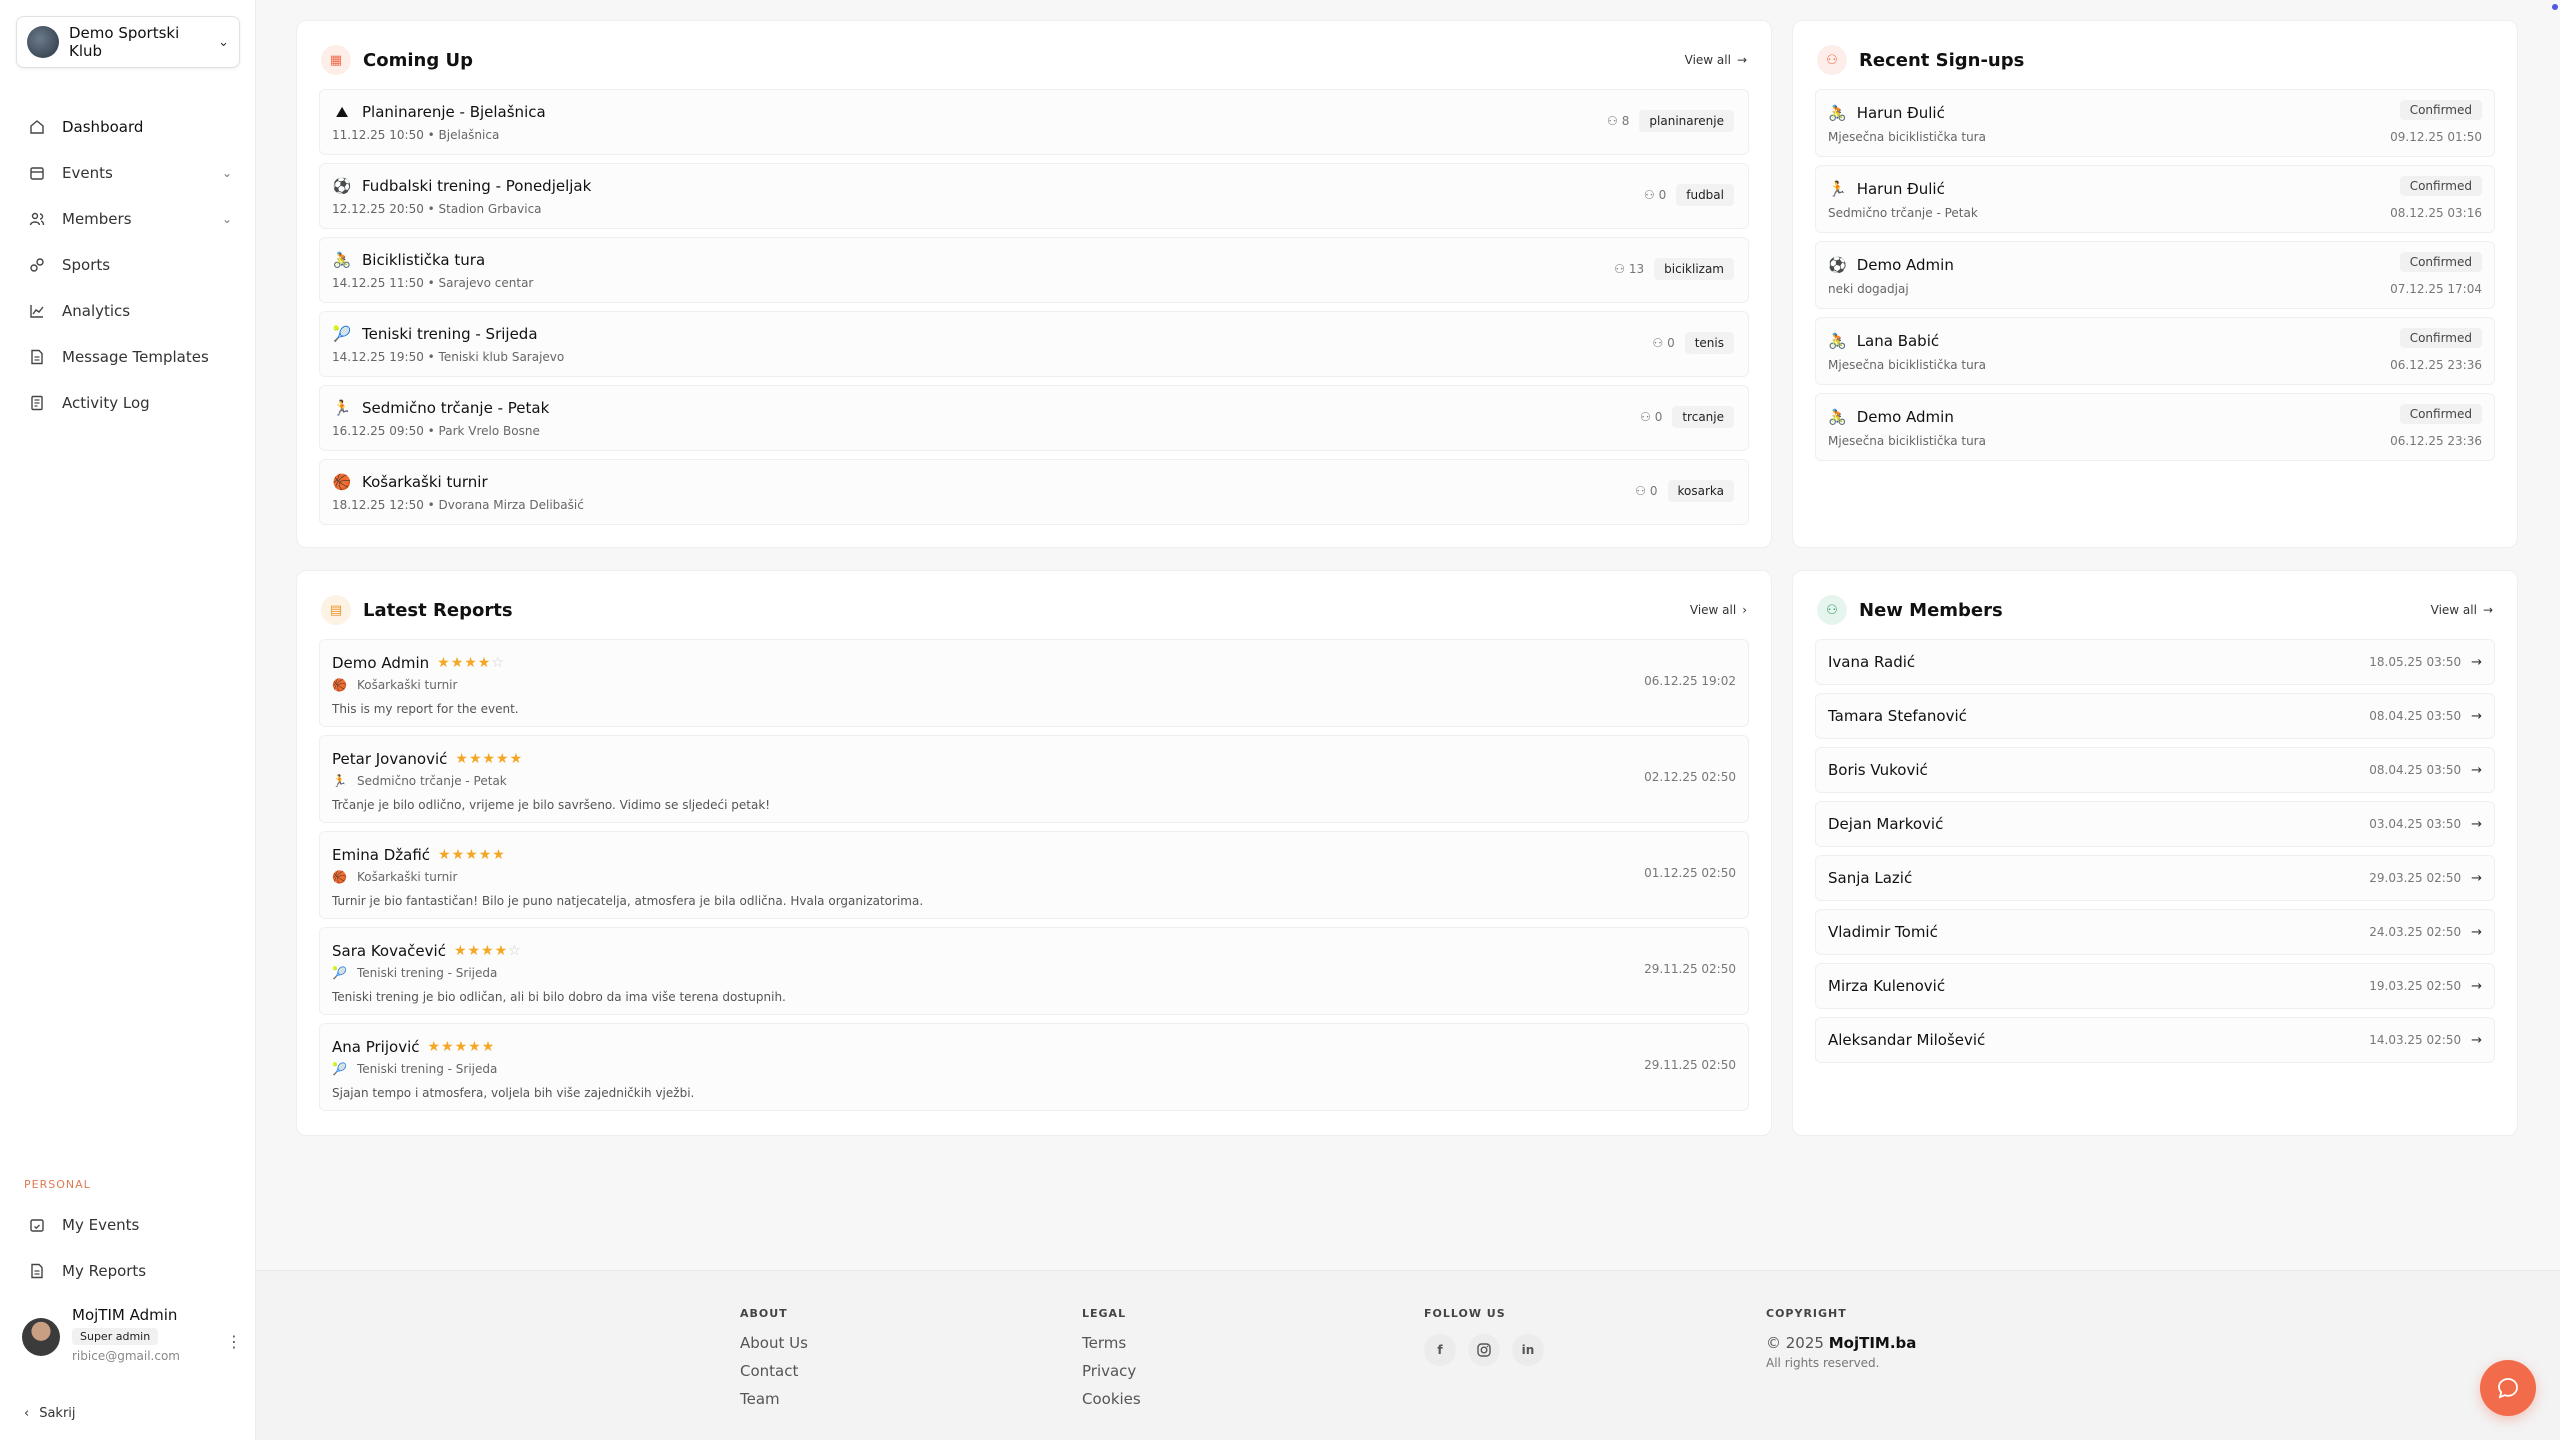 This screenshot has height=1440, width=2560. What do you see at coordinates (2436, 365) in the screenshot?
I see `signup-date: 06.12.25 23:36` at bounding box center [2436, 365].